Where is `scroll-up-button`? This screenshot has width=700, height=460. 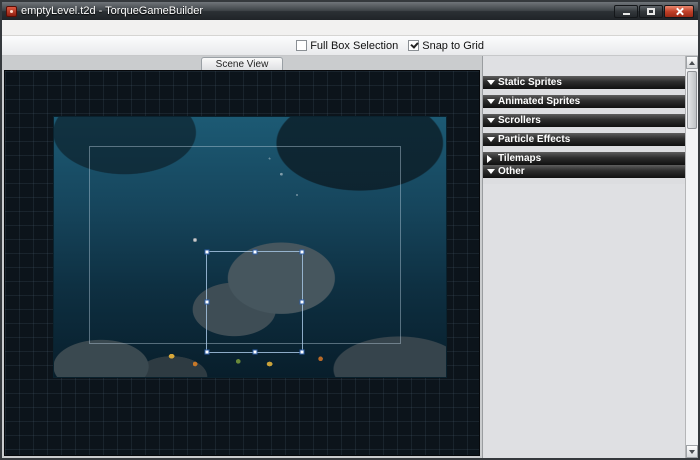 scroll-up-button is located at coordinates (692, 62).